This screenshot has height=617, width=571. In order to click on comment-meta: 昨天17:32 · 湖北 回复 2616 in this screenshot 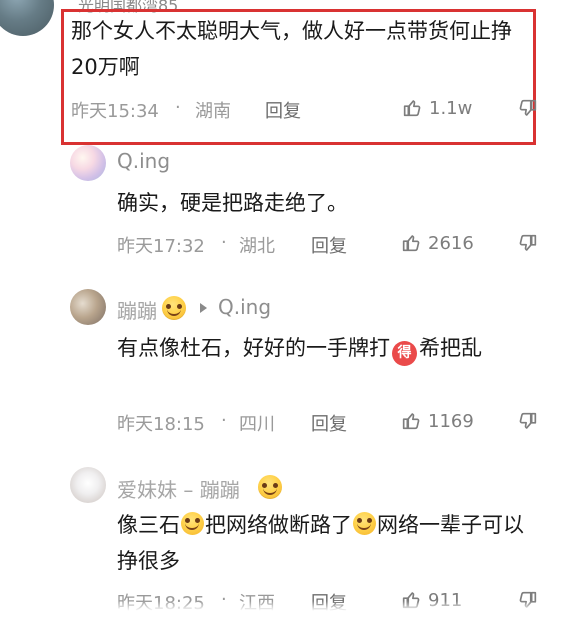, I will do `click(337, 246)`.